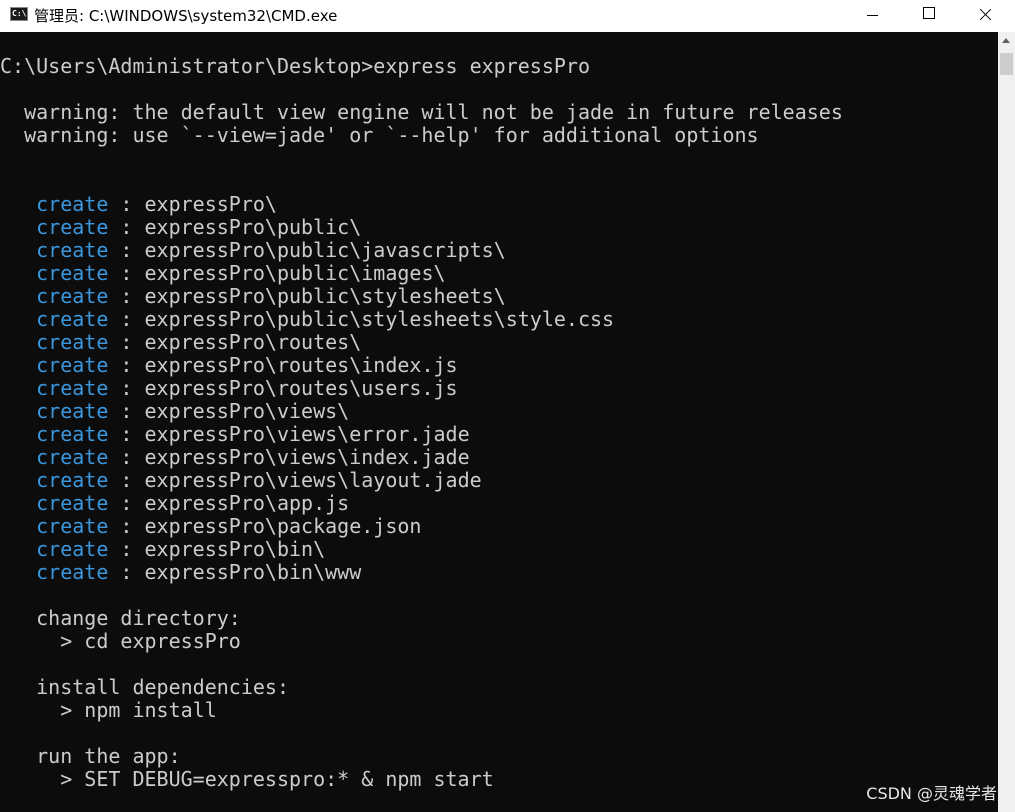  I want to click on cmd-app-icon: C:\, so click(19, 14).